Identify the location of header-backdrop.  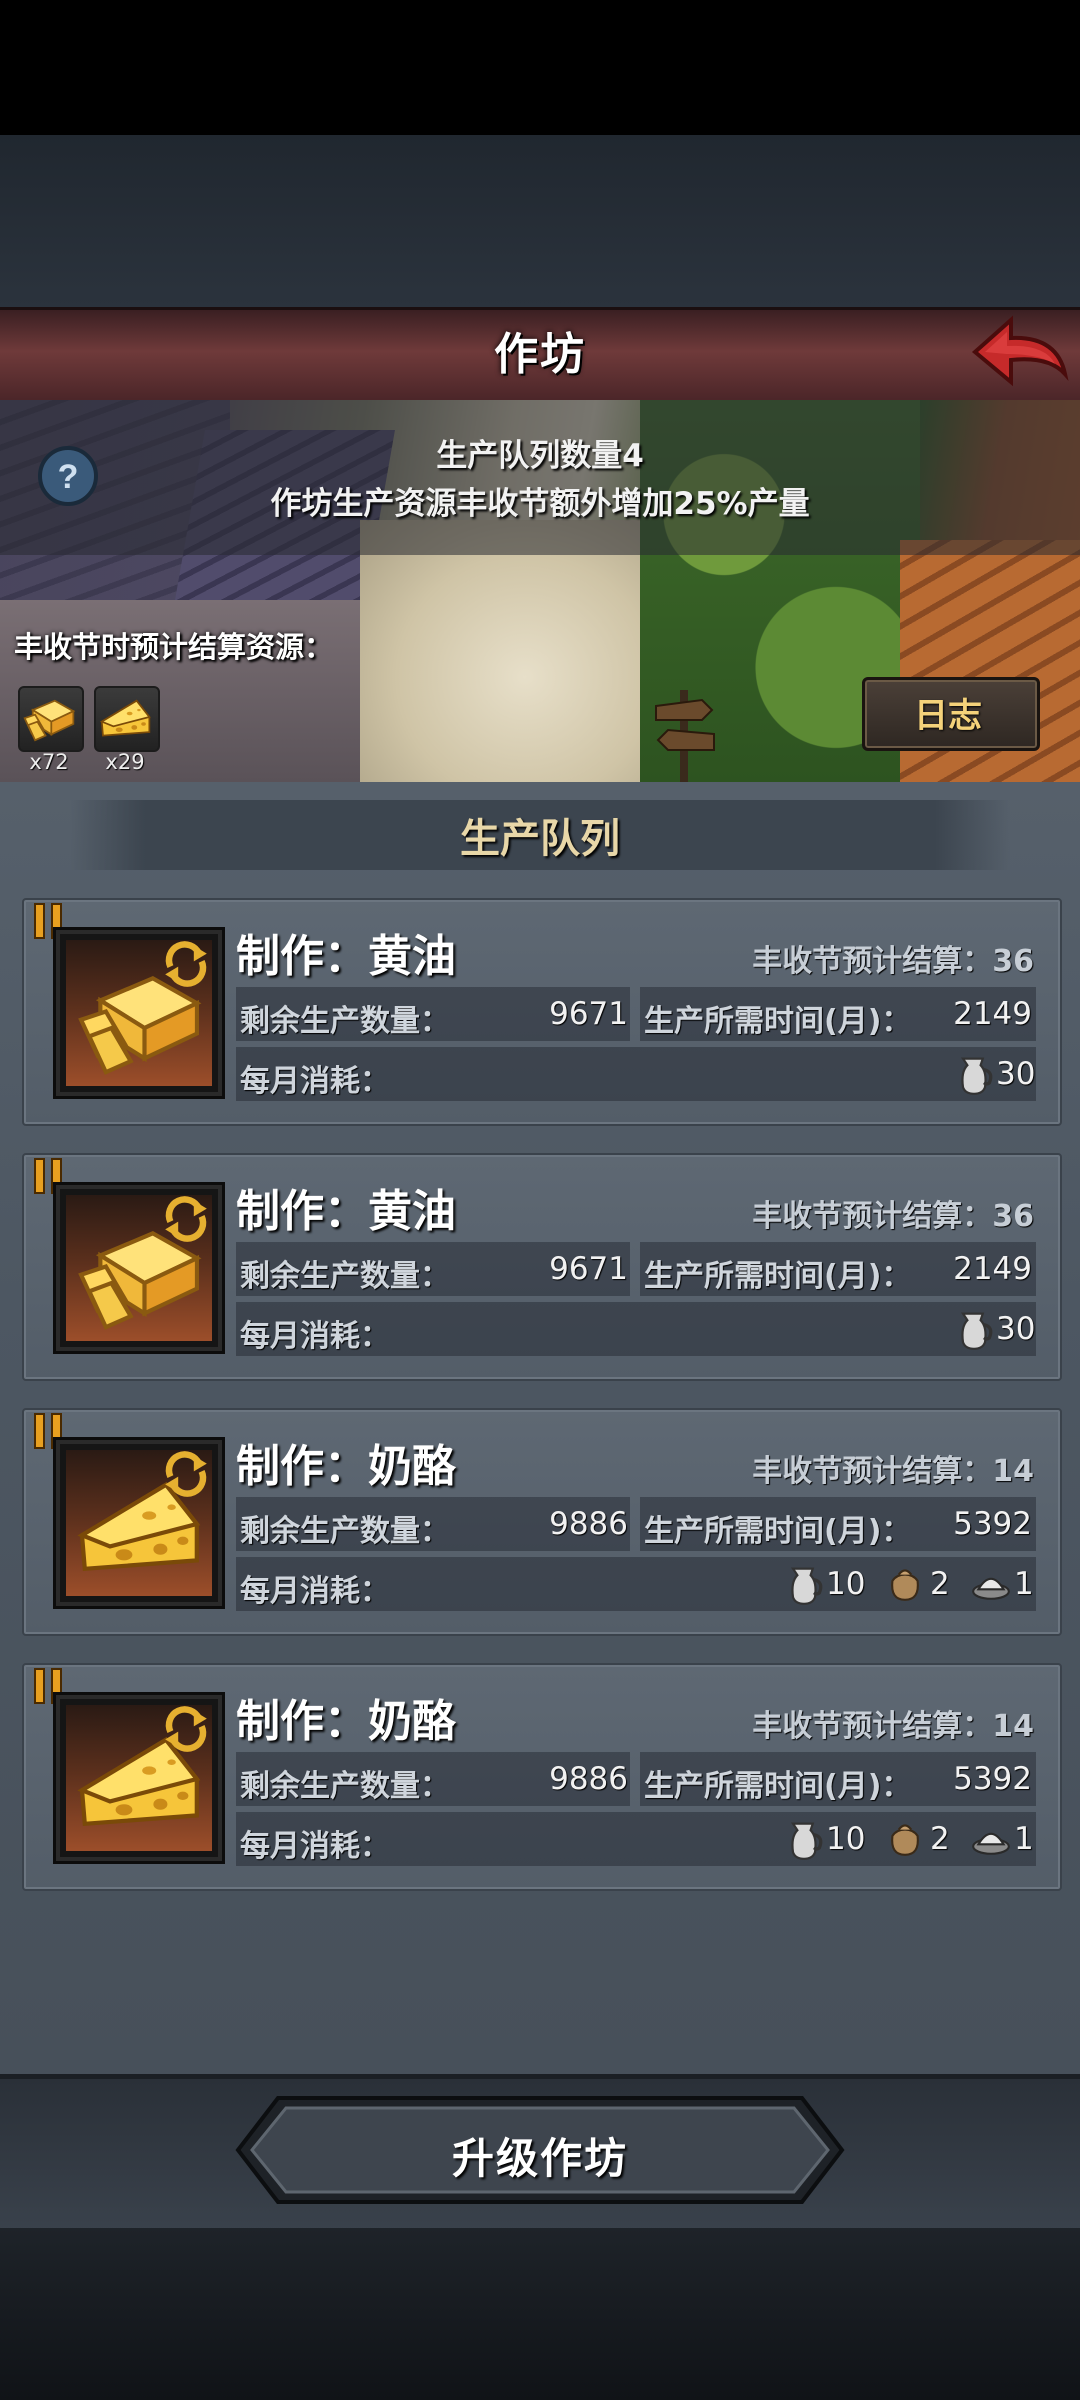
(540, 221).